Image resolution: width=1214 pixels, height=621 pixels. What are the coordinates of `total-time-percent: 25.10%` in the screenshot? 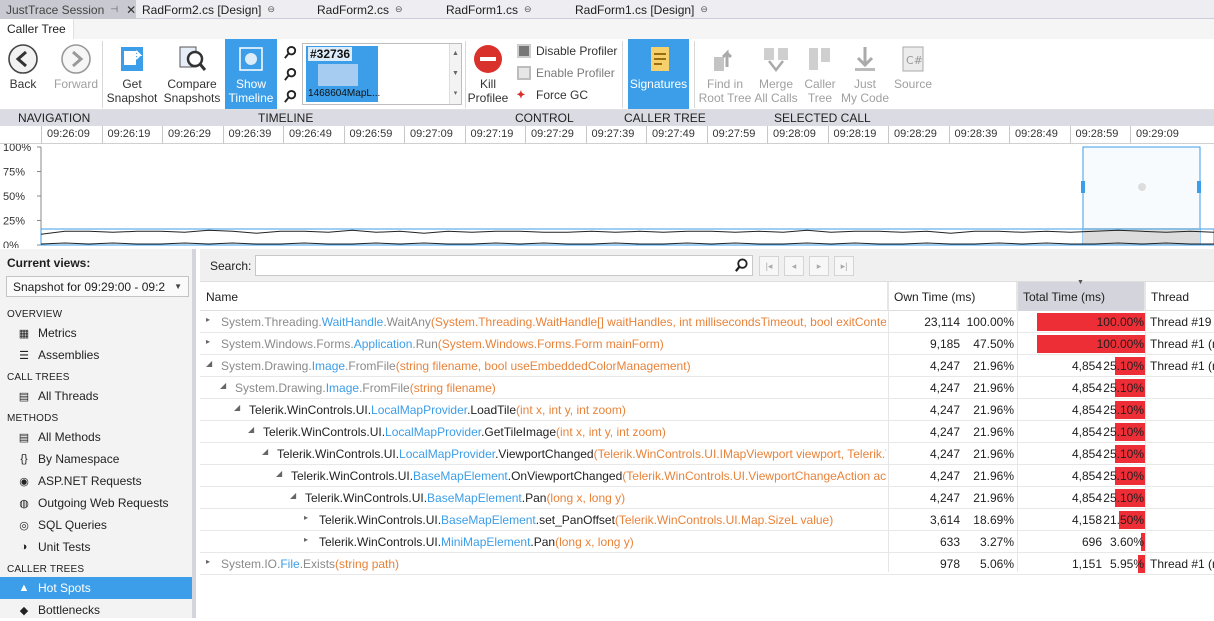 It's located at (1123, 410).